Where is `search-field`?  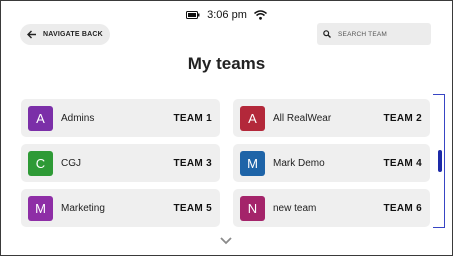
search-field is located at coordinates (374, 34).